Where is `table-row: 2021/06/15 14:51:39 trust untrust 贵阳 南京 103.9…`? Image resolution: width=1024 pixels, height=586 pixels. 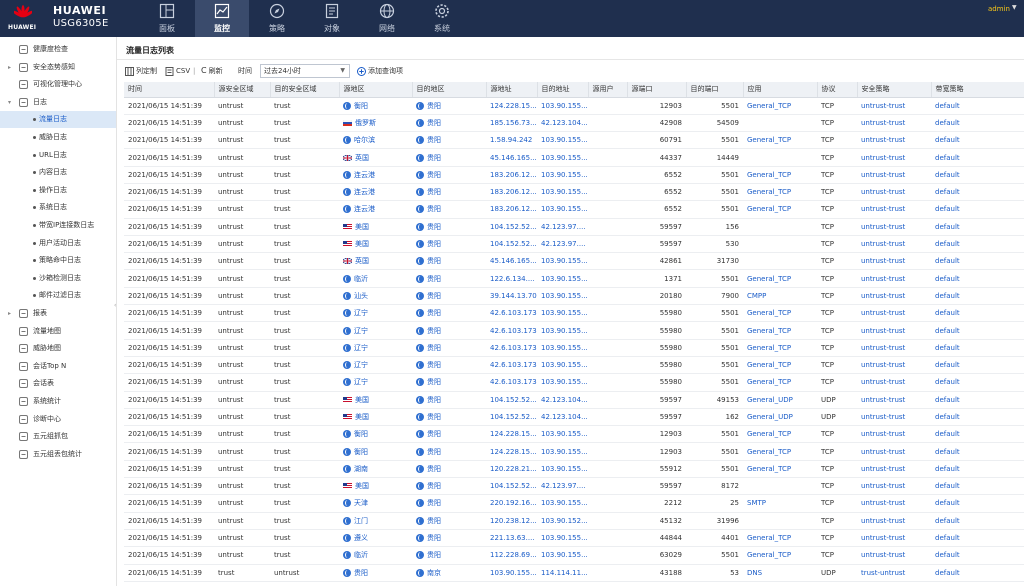 table-row: 2021/06/15 14:51:39 trust untrust 贵阳 南京 103.9… is located at coordinates (574, 573).